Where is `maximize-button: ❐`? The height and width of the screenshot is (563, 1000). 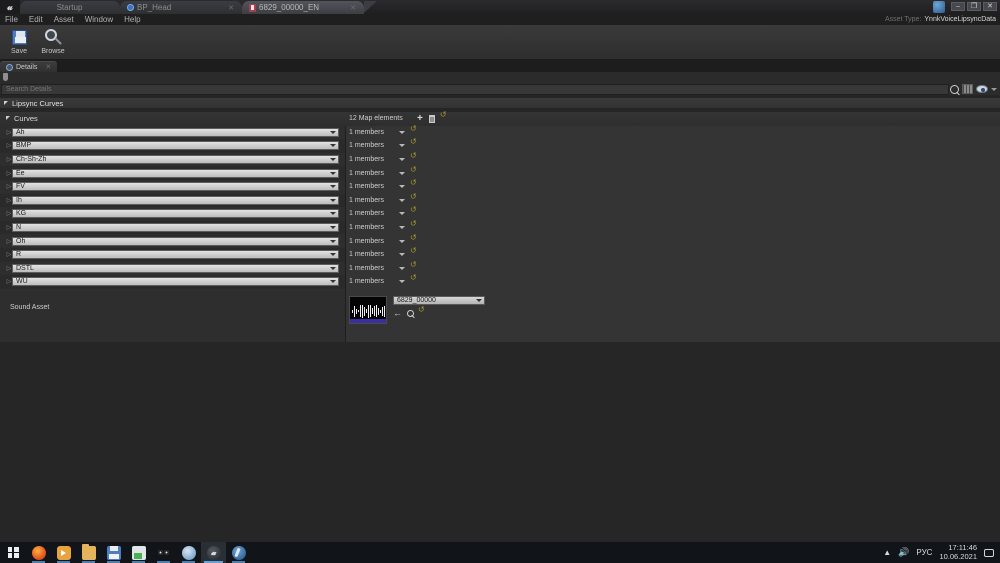
maximize-button: ❐ is located at coordinates (974, 6).